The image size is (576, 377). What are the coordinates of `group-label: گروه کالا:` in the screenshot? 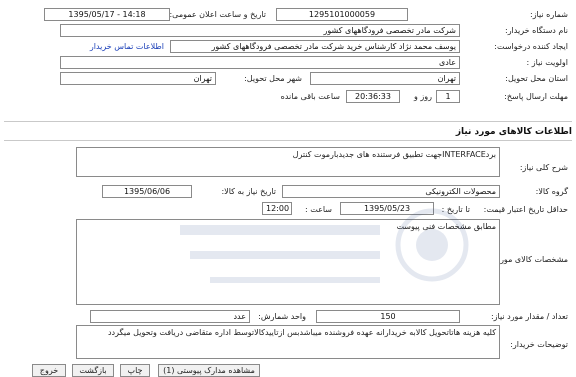 It's located at (551, 191).